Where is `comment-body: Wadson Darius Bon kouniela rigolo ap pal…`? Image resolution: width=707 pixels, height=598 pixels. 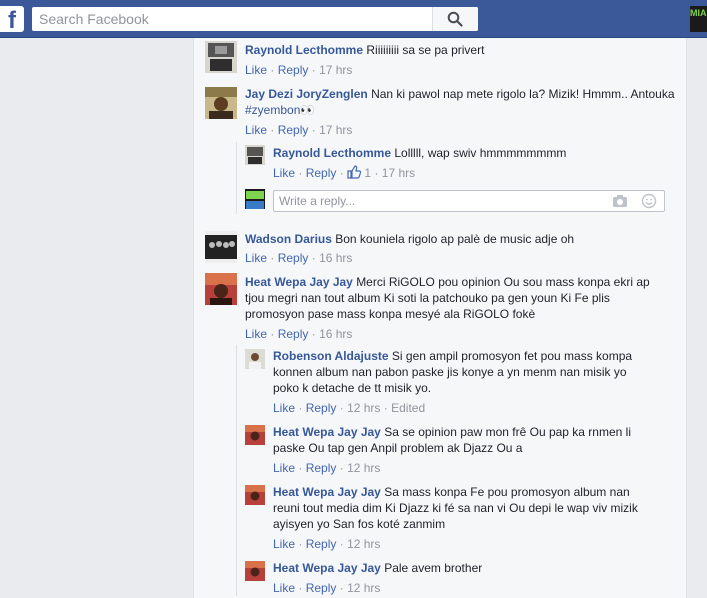
comment-body: Wadson Darius Bon kouniela rigolo ap pal… is located at coordinates (460, 239).